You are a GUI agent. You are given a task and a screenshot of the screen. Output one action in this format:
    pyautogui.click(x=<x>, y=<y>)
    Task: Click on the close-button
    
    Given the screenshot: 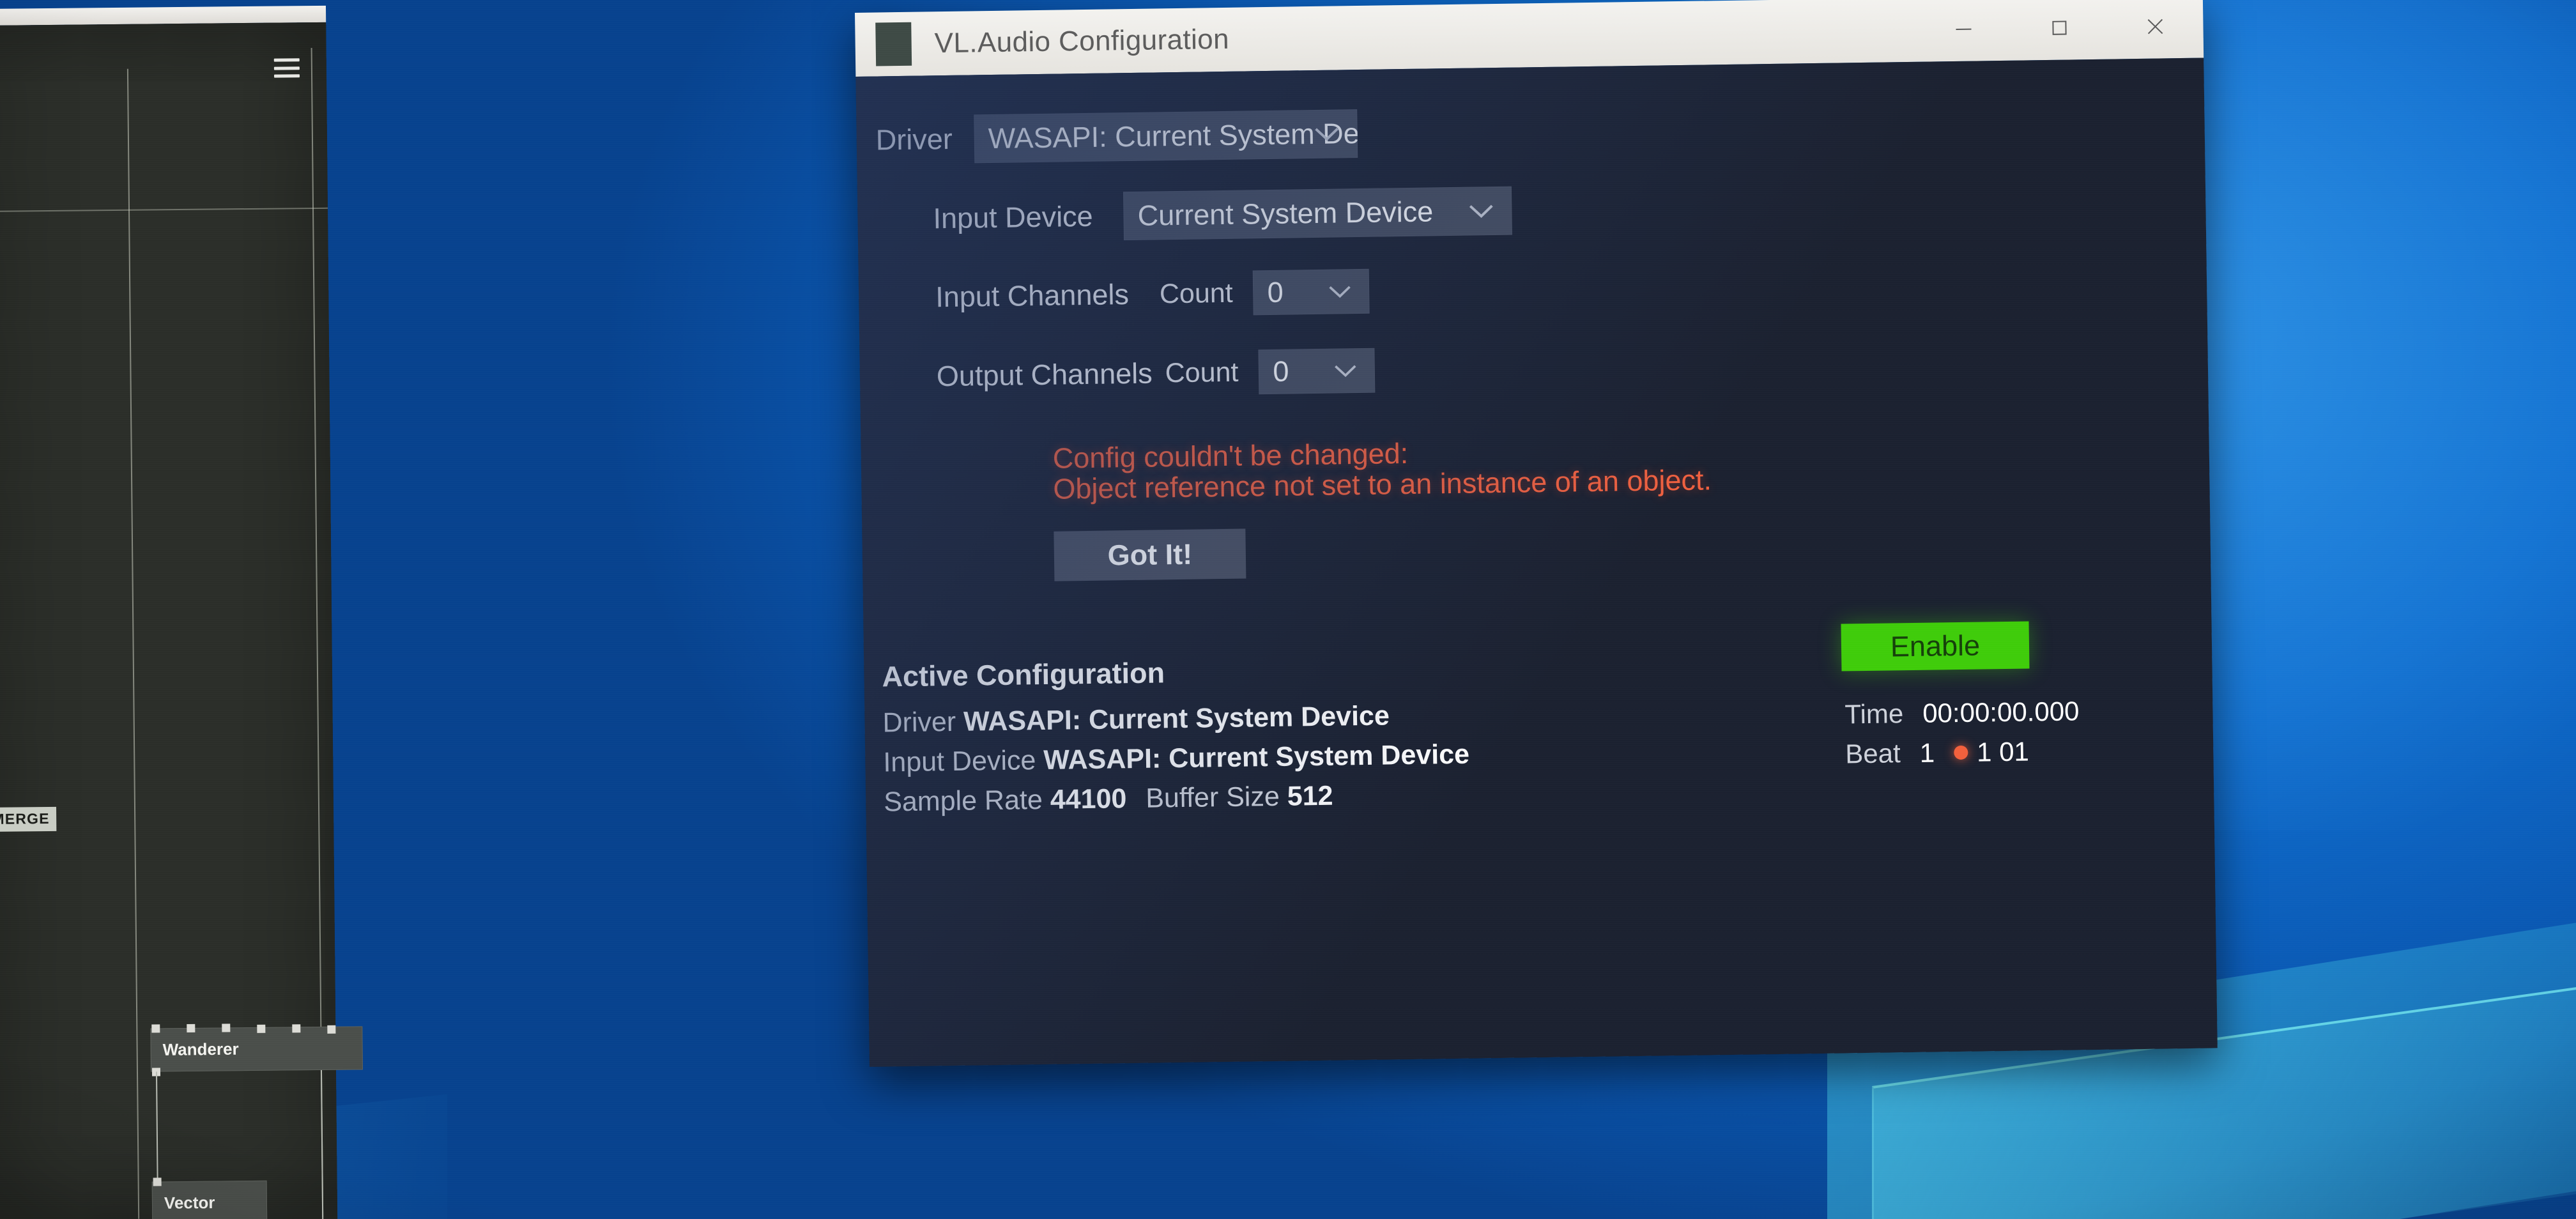 What is the action you would take?
    pyautogui.click(x=2155, y=29)
    